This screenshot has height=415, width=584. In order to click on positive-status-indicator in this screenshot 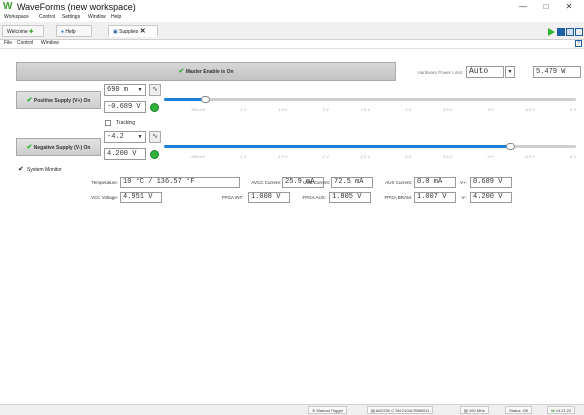, I will do `click(154, 107)`.